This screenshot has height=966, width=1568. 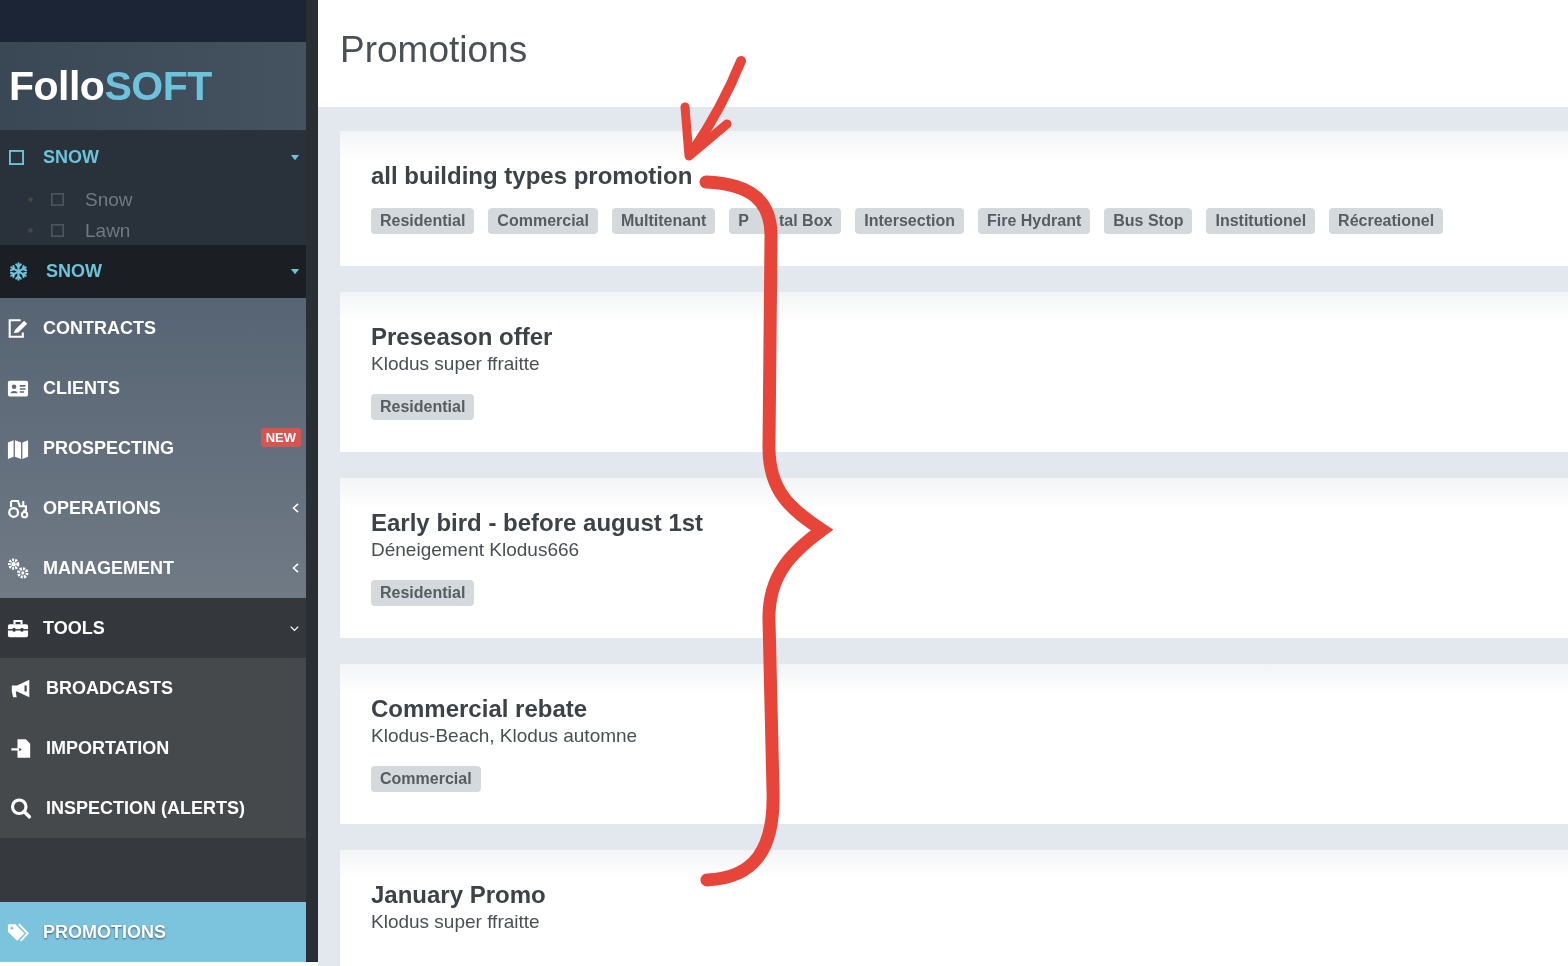 I want to click on promotion-subtitle: Déneigement Klodus666, so click(x=476, y=550).